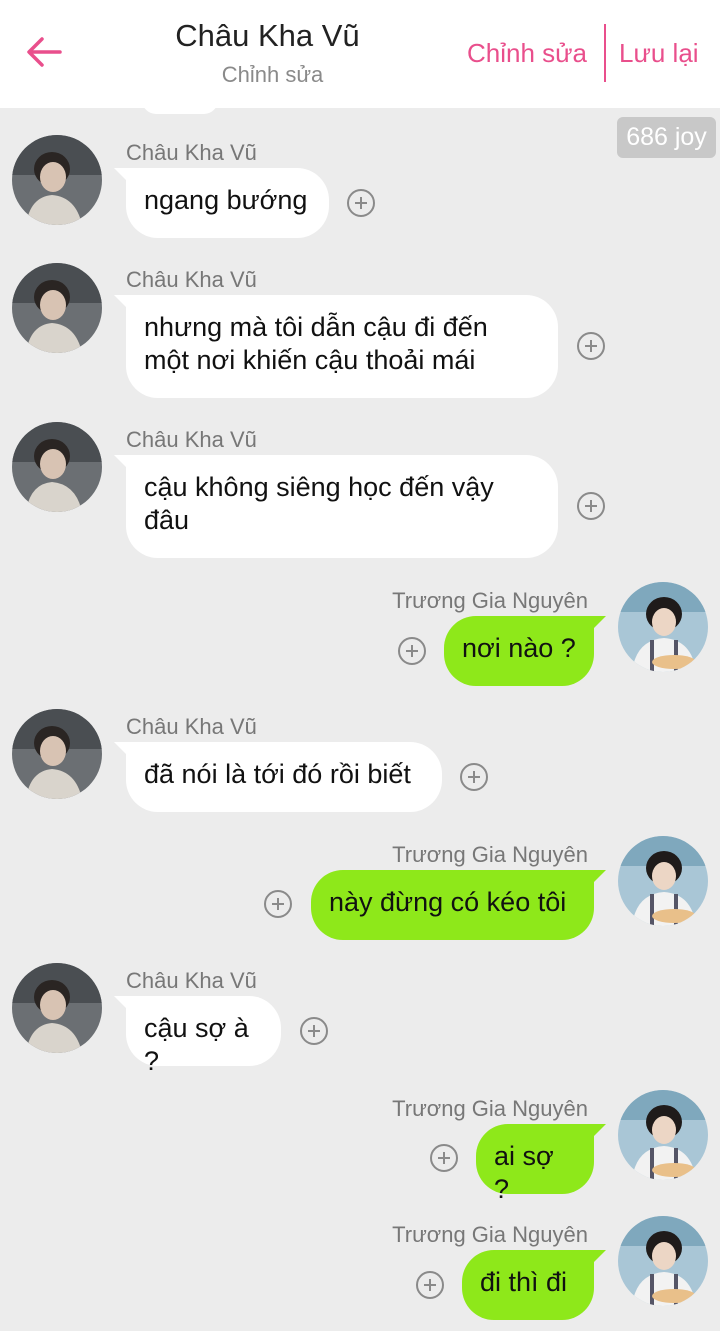 This screenshot has height=1331, width=720. Describe the element at coordinates (336, 506) in the screenshot. I see `message-bubble: cậu không siêng học đến vậy đâu` at that location.